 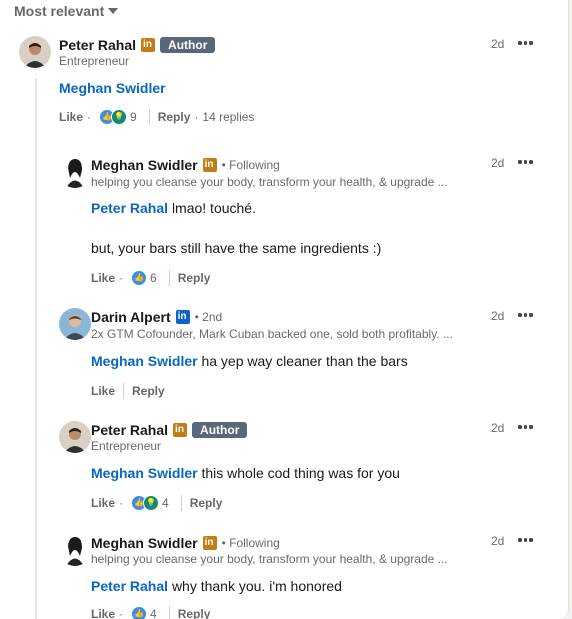 What do you see at coordinates (153, 278) in the screenshot?
I see `reaction-count: 6` at bounding box center [153, 278].